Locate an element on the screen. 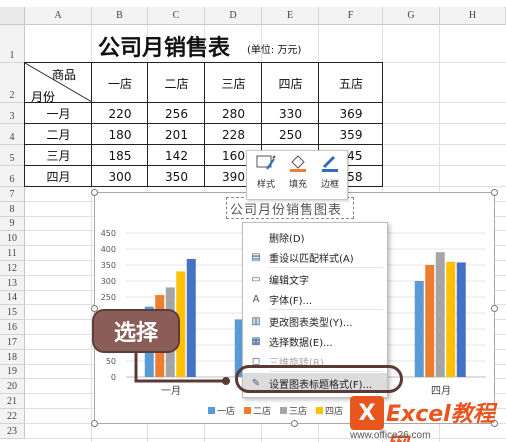  callout-label: 选择 is located at coordinates (136, 331).